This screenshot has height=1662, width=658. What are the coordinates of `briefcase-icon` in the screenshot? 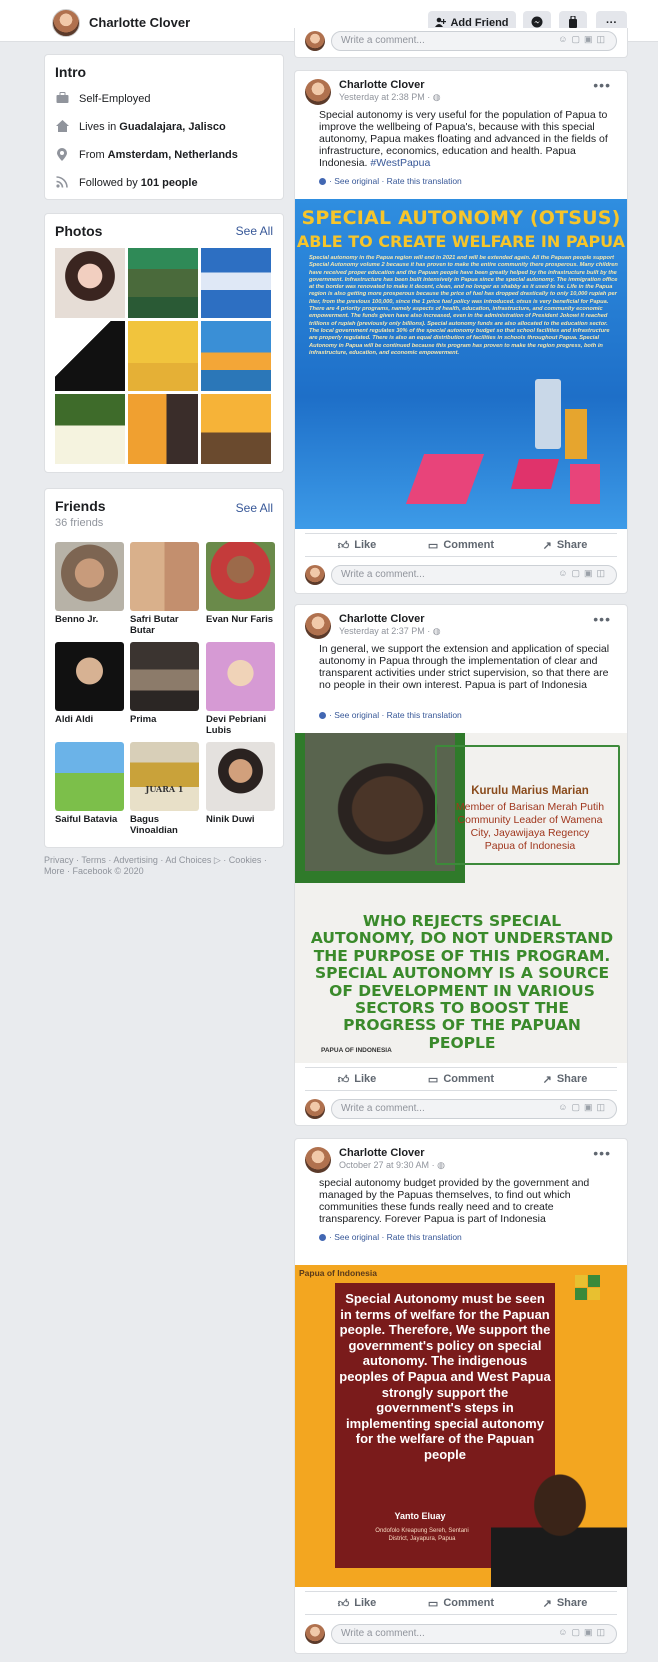 It's located at (62, 99).